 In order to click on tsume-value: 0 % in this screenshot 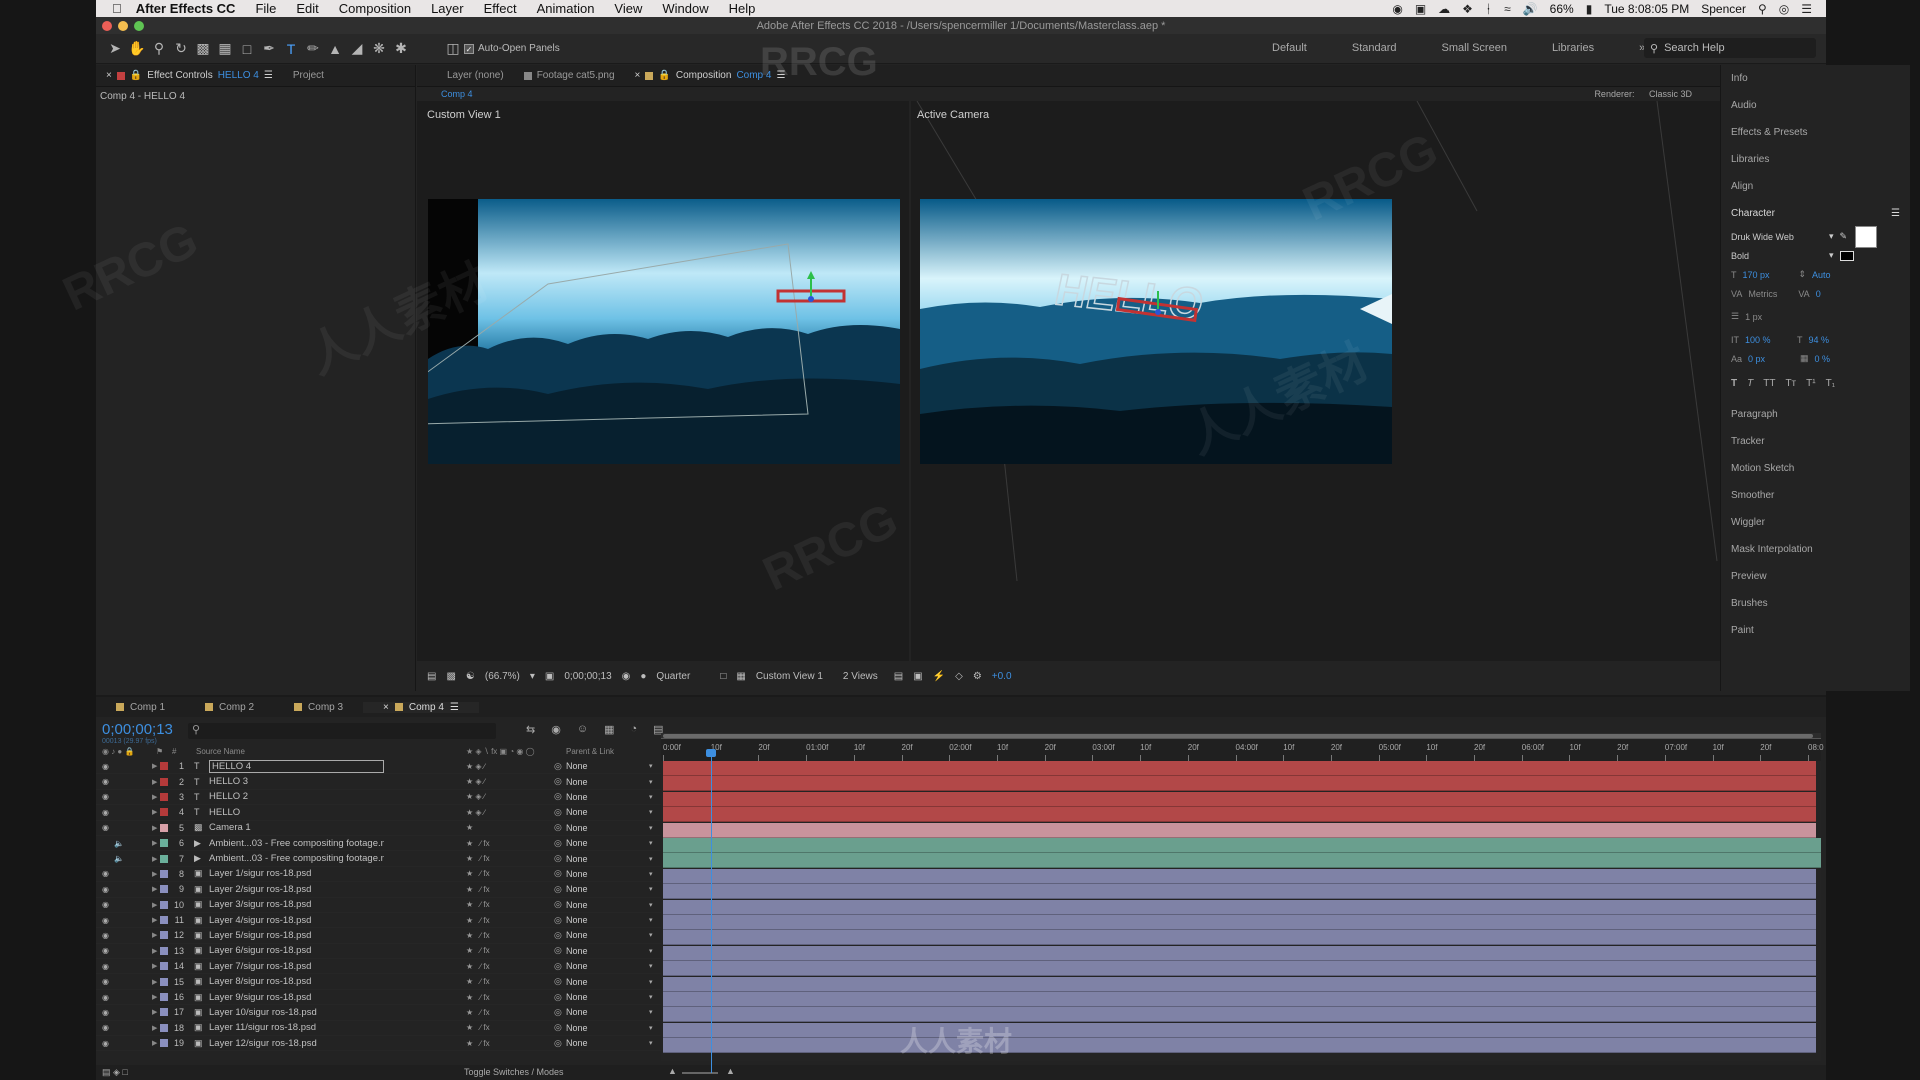, I will do `click(1823, 359)`.